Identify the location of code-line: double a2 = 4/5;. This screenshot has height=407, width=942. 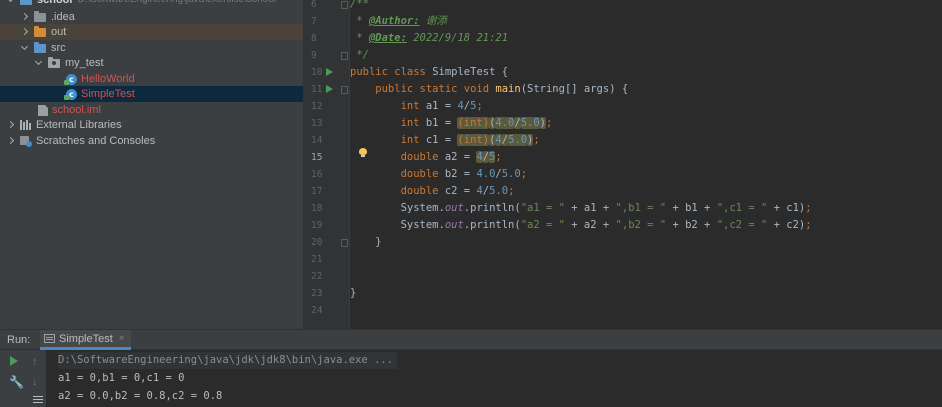
(426, 157).